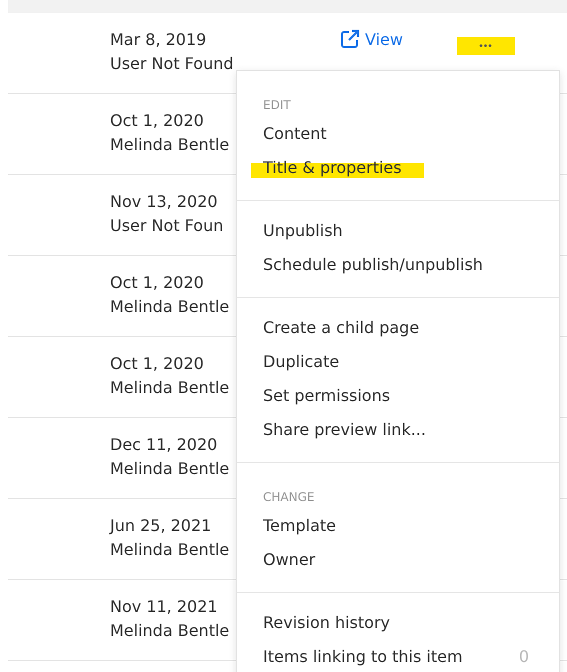  Describe the element at coordinates (164, 607) in the screenshot. I see `date-text: Nov 11, 2021` at that location.